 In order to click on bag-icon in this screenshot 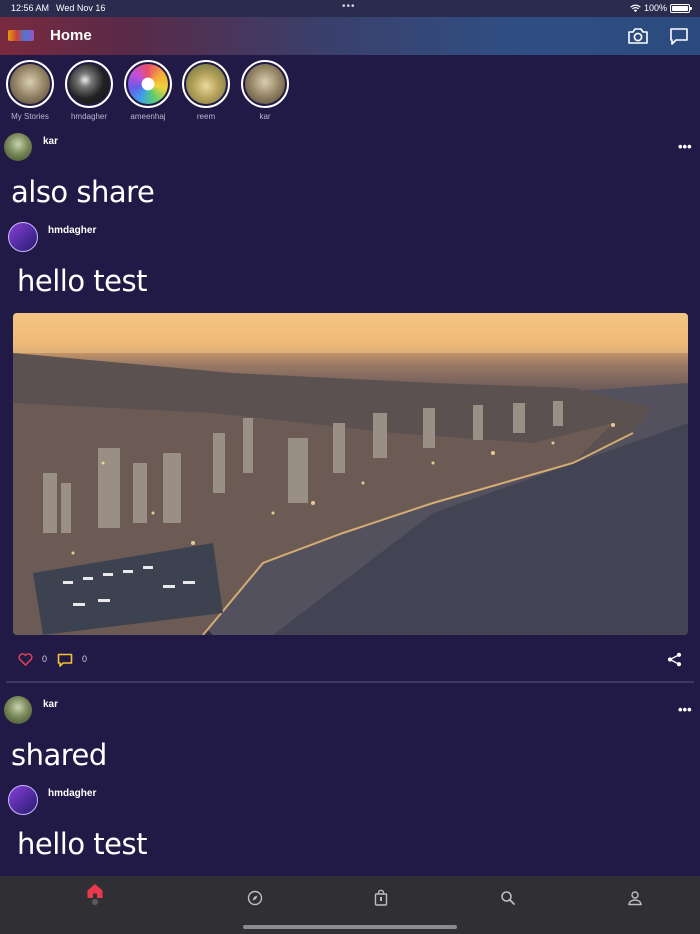, I will do `click(381, 898)`.